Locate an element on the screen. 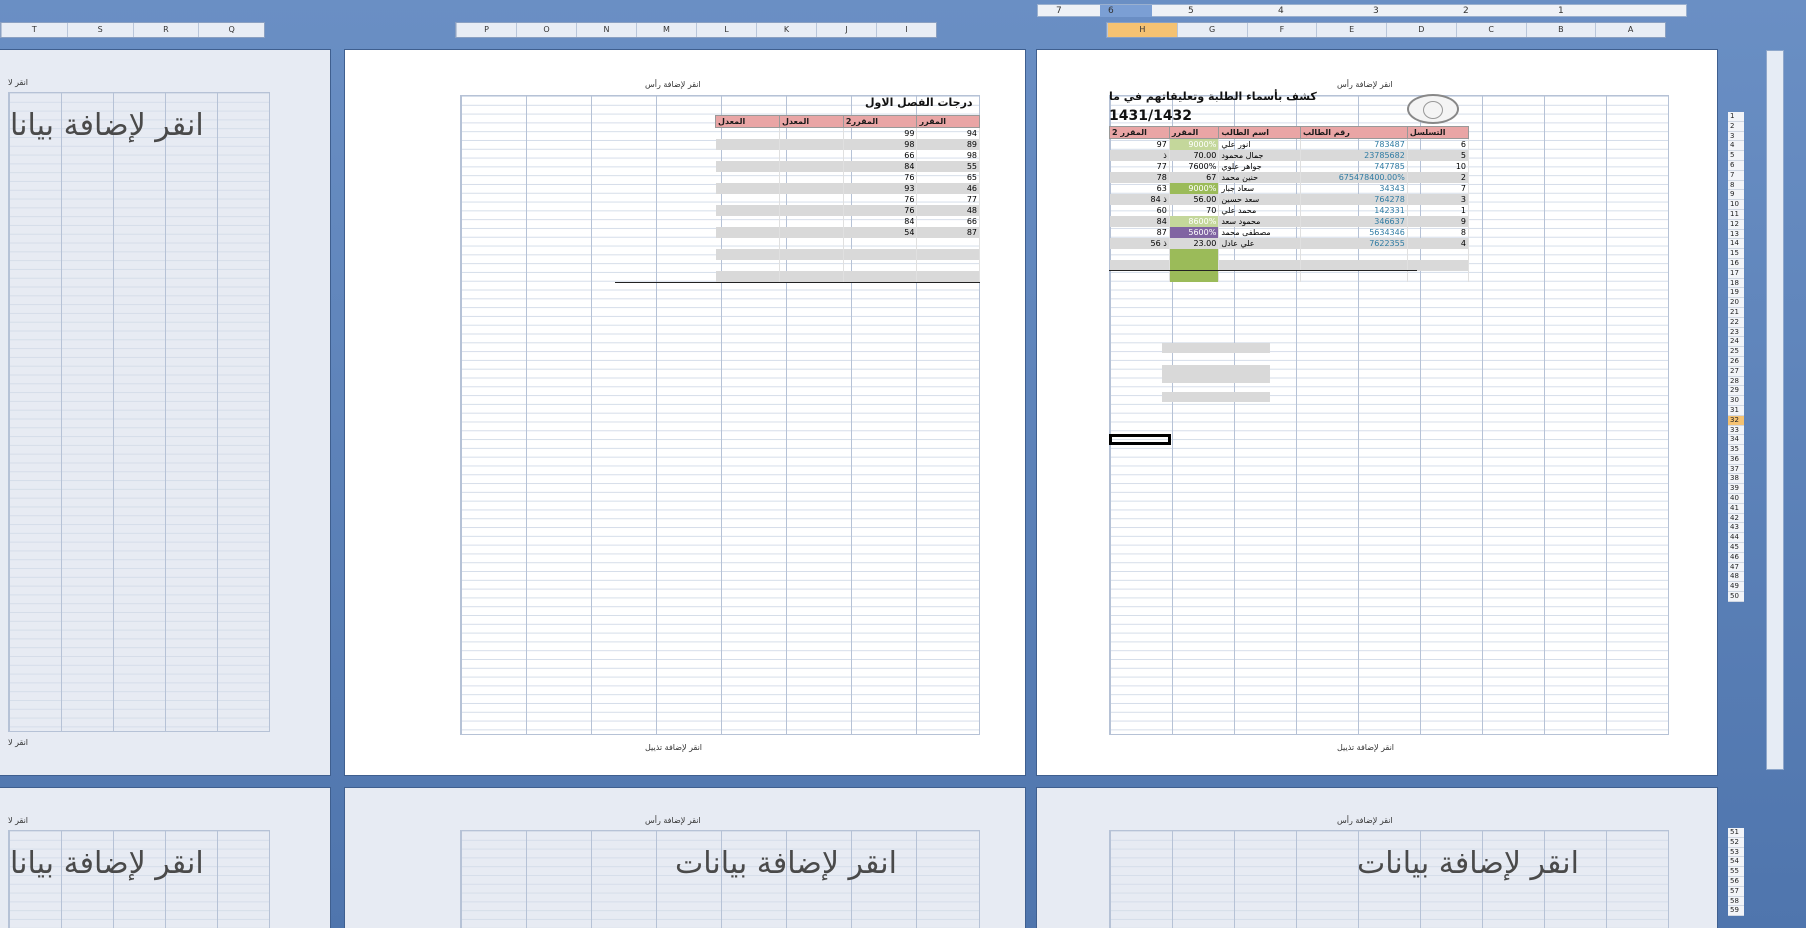  table-cell: 783487 is located at coordinates (1354, 144).